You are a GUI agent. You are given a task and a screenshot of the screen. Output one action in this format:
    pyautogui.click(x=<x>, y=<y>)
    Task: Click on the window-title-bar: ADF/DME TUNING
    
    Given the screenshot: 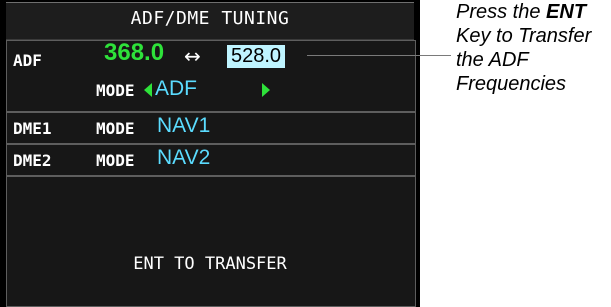 What is the action you would take?
    pyautogui.click(x=210, y=21)
    